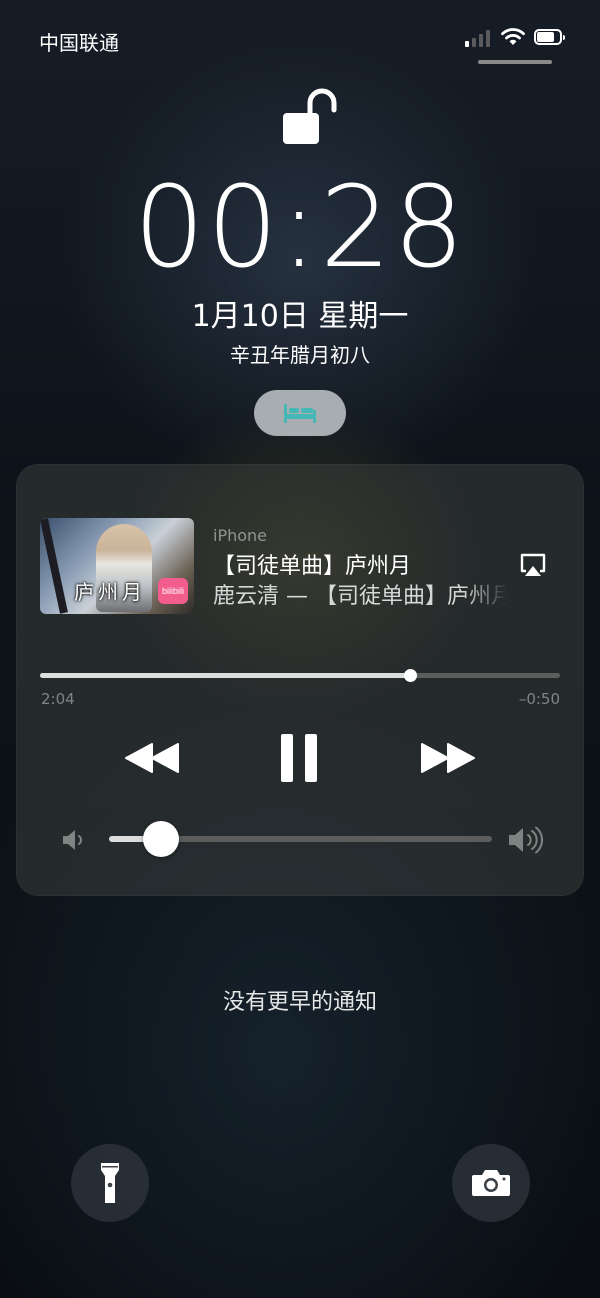 This screenshot has width=600, height=1298. Describe the element at coordinates (152, 758) in the screenshot. I see `rewind-icon` at that location.